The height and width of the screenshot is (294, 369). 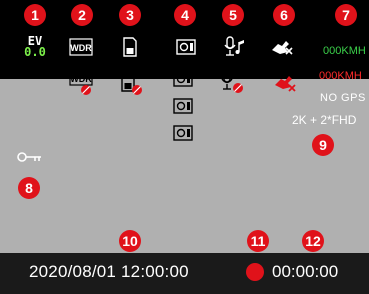 What do you see at coordinates (344, 51) in the screenshot?
I see `speed-readout: 000KMH` at bounding box center [344, 51].